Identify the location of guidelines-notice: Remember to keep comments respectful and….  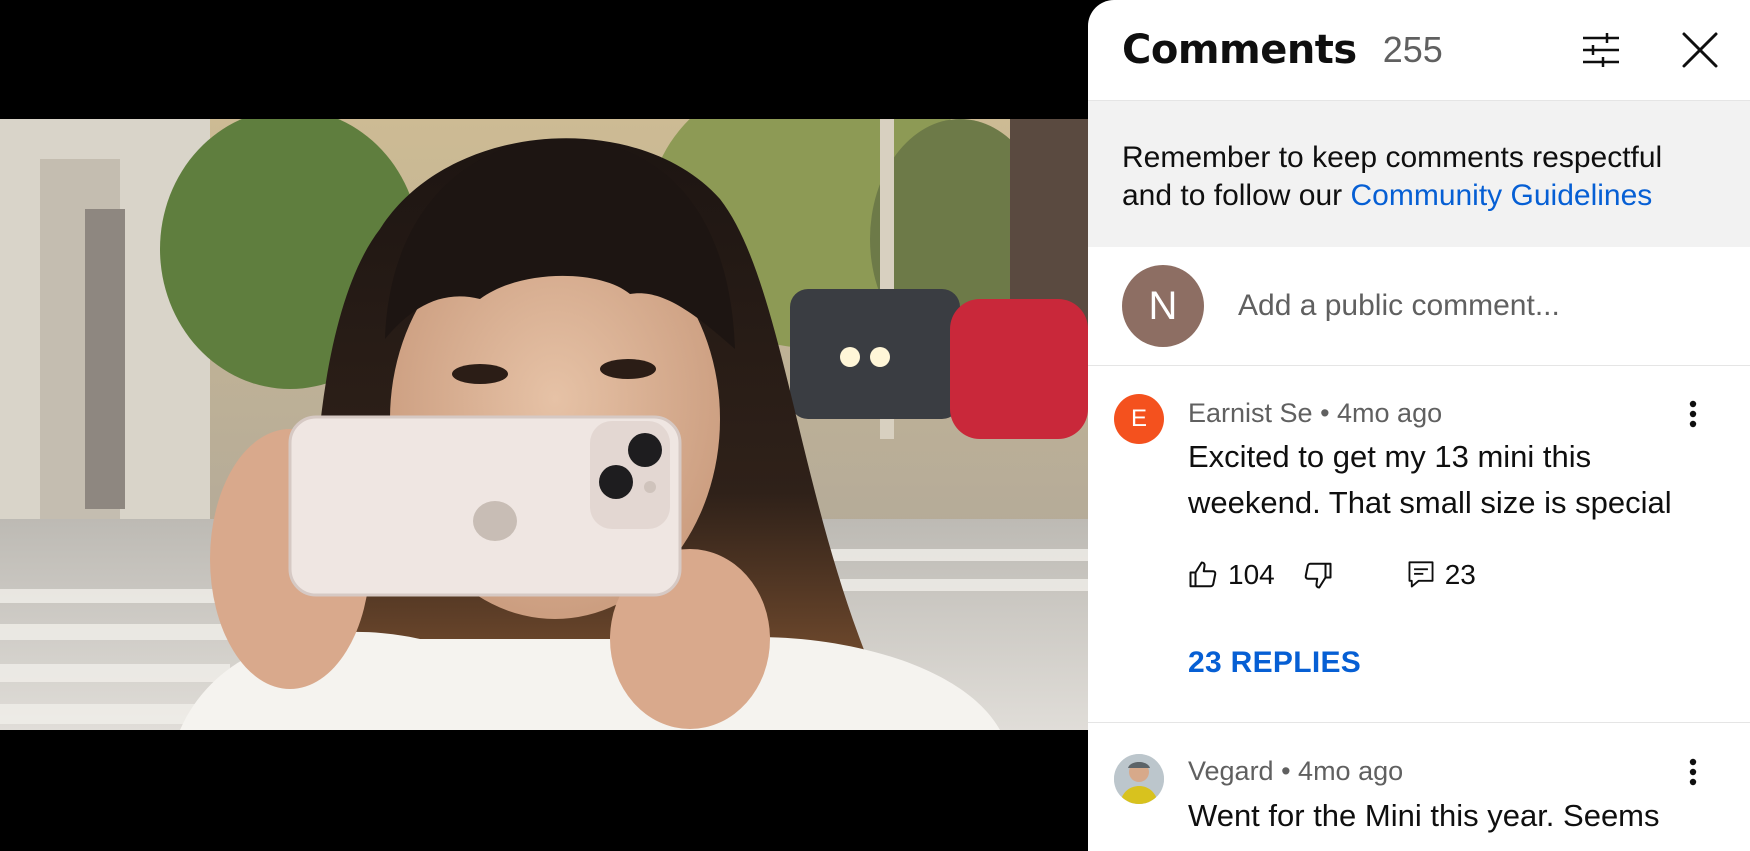
(1419, 174).